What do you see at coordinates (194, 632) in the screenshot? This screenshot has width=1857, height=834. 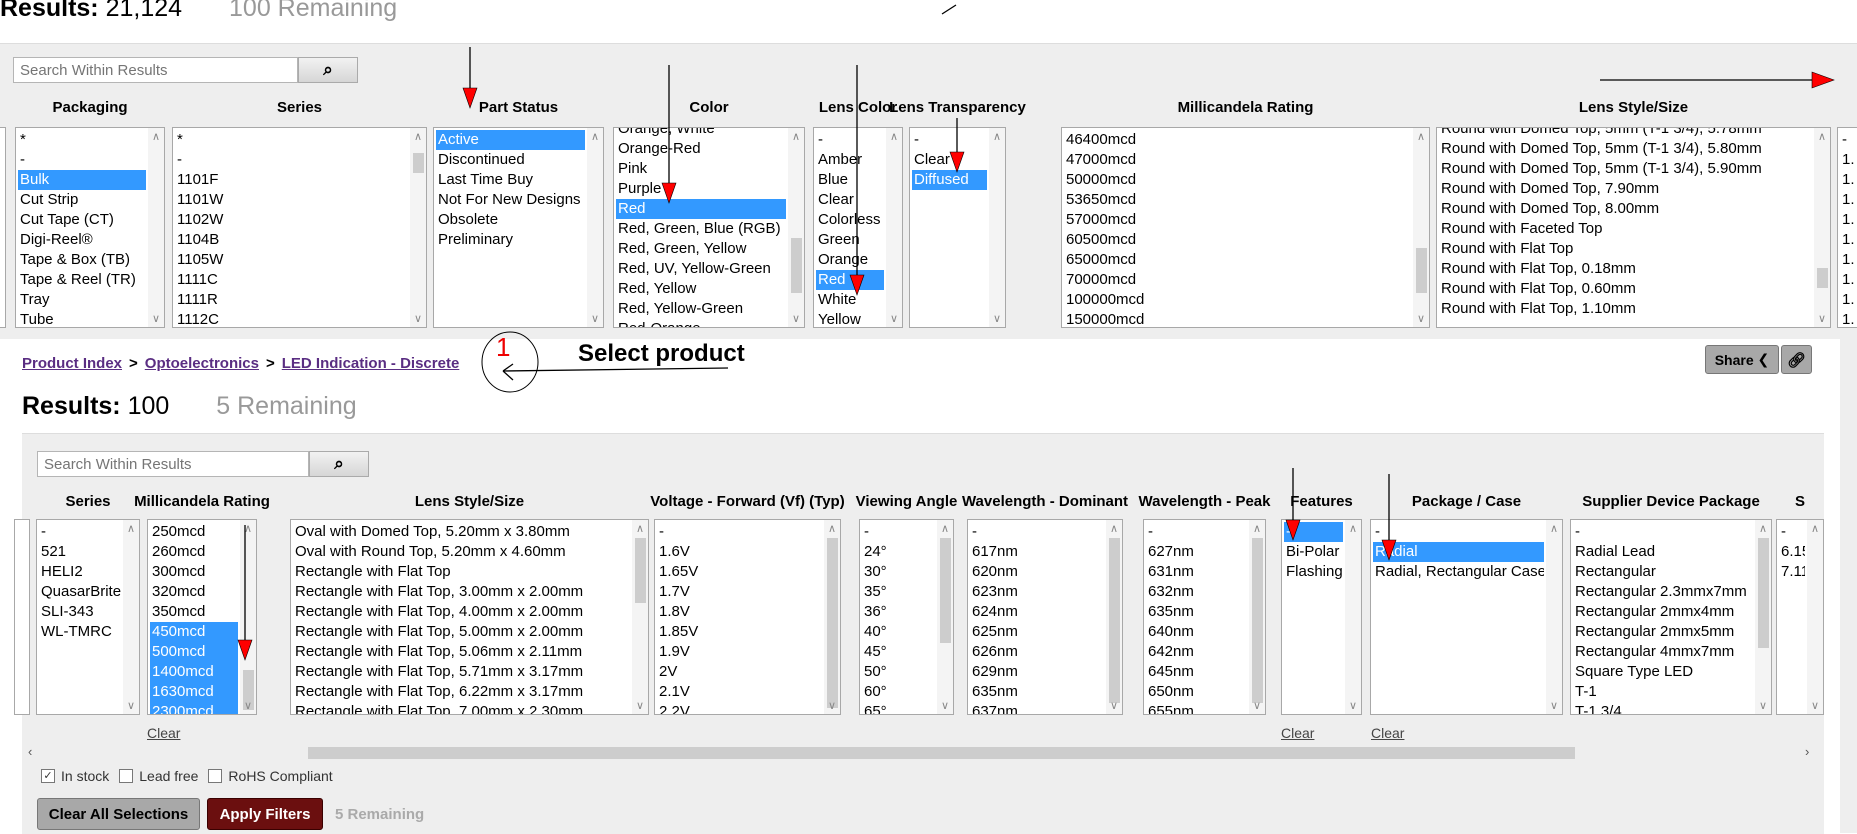 I see `list-option: 450mcd` at bounding box center [194, 632].